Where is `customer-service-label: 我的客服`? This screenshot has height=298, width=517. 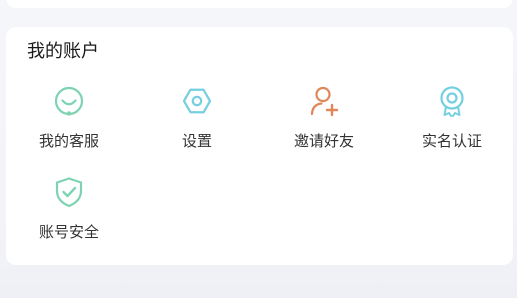 customer-service-label: 我的客服 is located at coordinates (68, 141).